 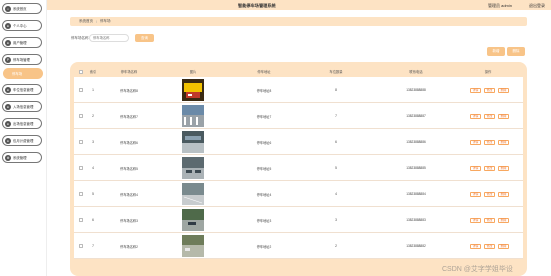 I want to click on cell-spaces: 2, so click(x=336, y=246).